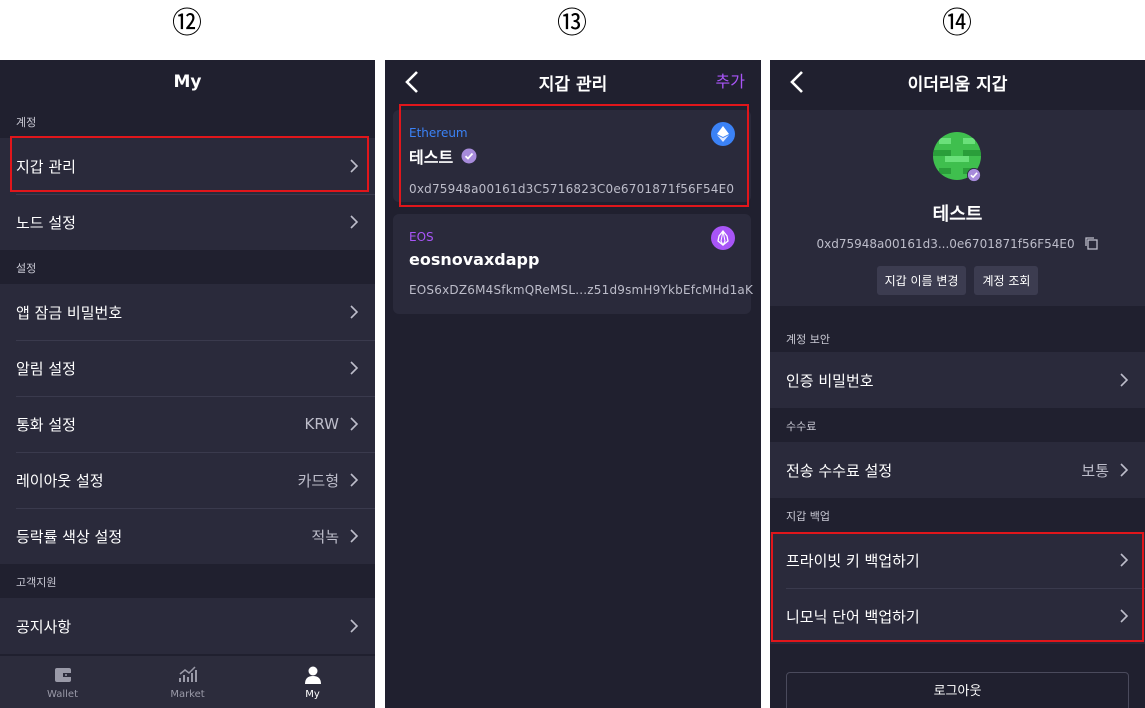 The image size is (1145, 708). I want to click on row-label: 공지사항, so click(44, 626).